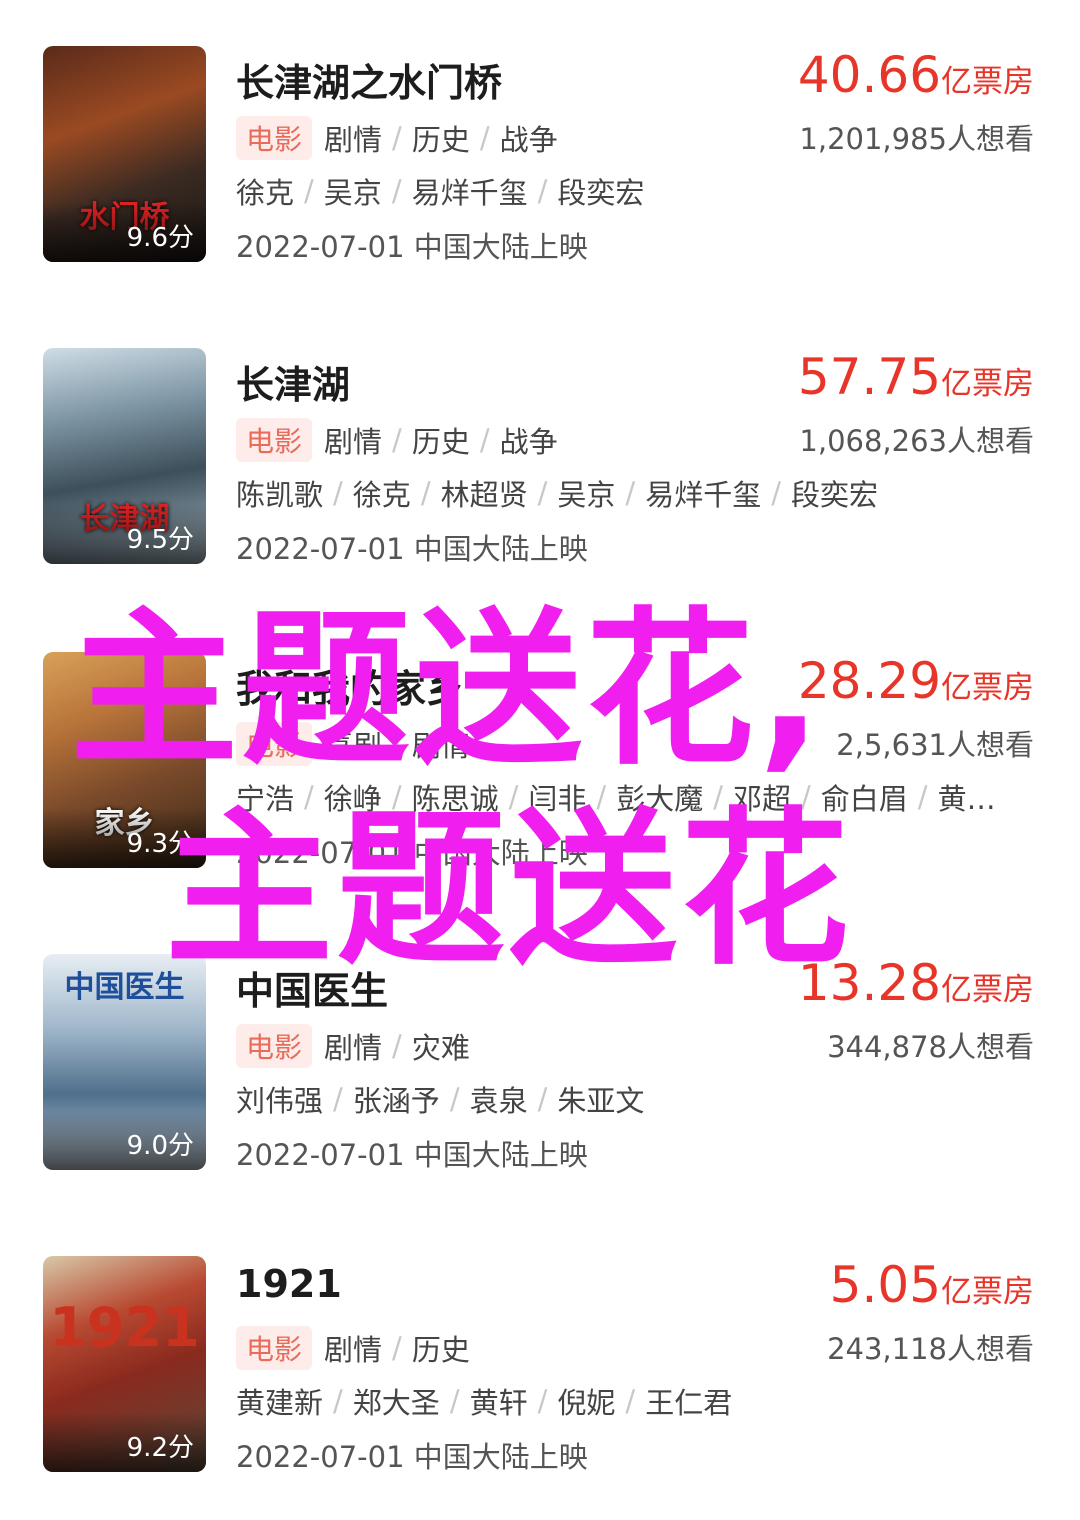 The width and height of the screenshot is (1080, 1520). I want to click on cast-name: 徐峥, so click(352, 799).